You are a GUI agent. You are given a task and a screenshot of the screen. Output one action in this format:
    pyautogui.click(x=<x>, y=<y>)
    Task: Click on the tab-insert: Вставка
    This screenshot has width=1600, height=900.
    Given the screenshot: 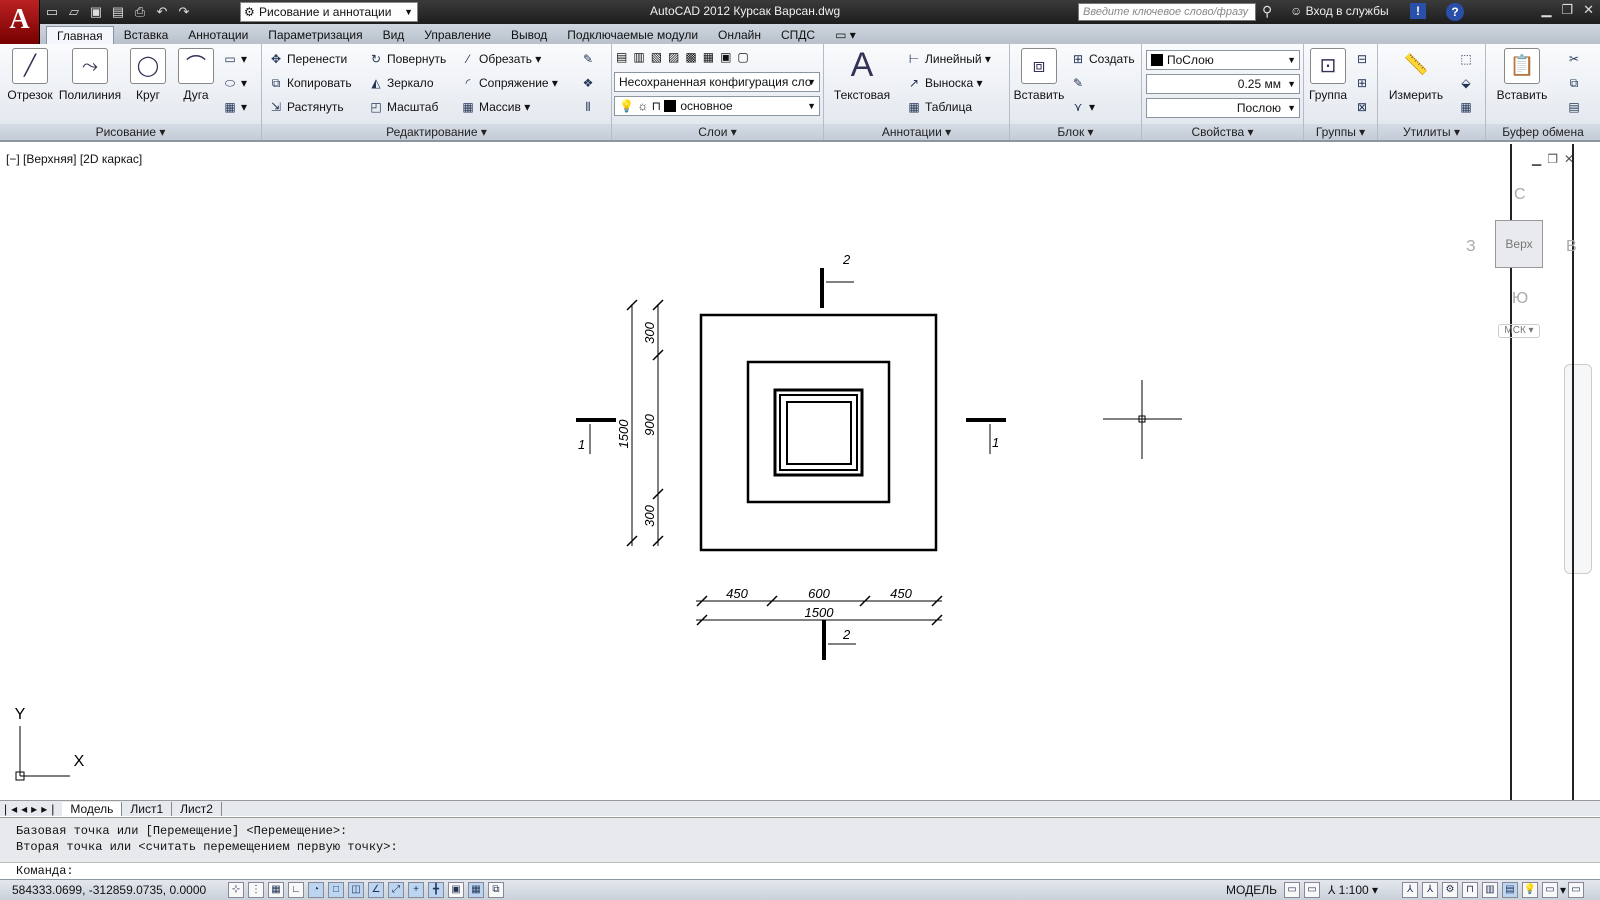 What is the action you would take?
    pyautogui.click(x=146, y=35)
    